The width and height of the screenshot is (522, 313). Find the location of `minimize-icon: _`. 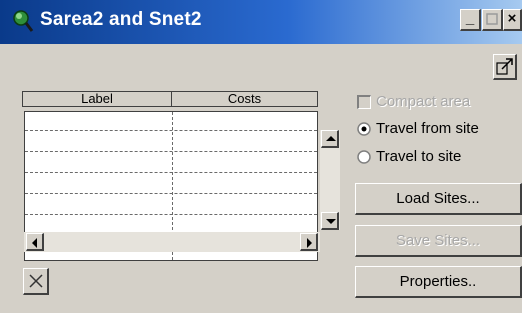

minimize-icon: _ is located at coordinates (470, 18).